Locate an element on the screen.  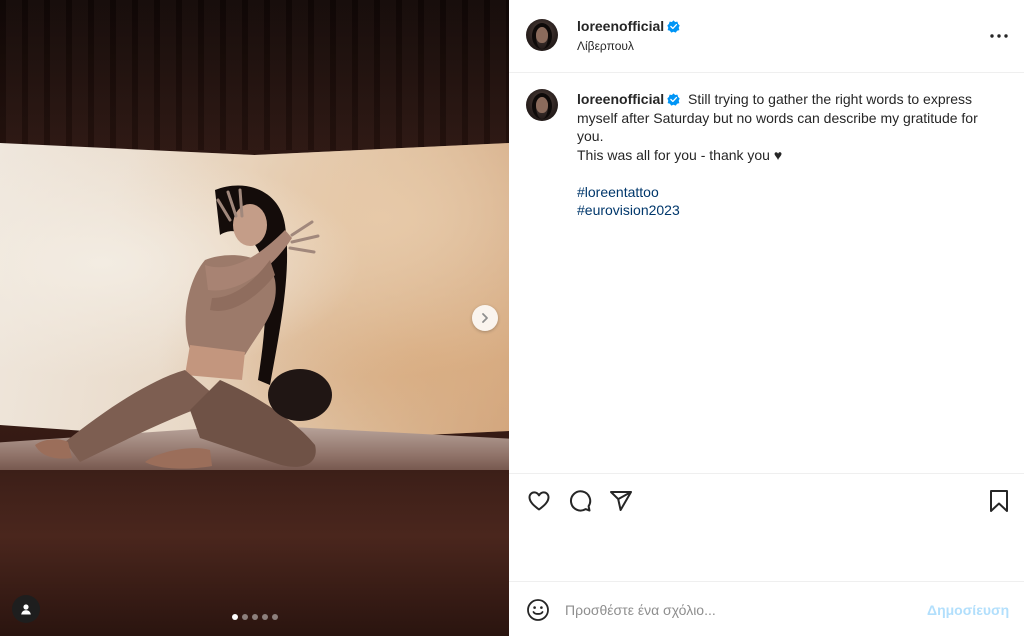
more-options-icon is located at coordinates (999, 36).